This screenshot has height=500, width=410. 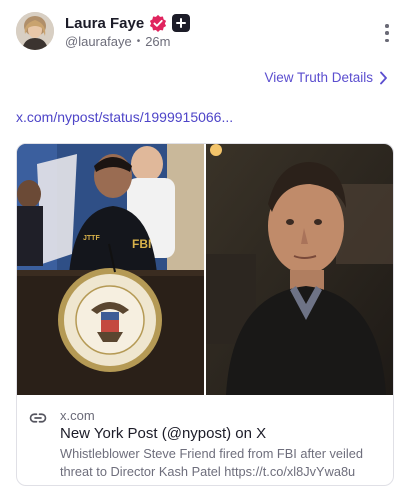 What do you see at coordinates (163, 433) in the screenshot?
I see `card-title: New York Post (@nypost) on X` at bounding box center [163, 433].